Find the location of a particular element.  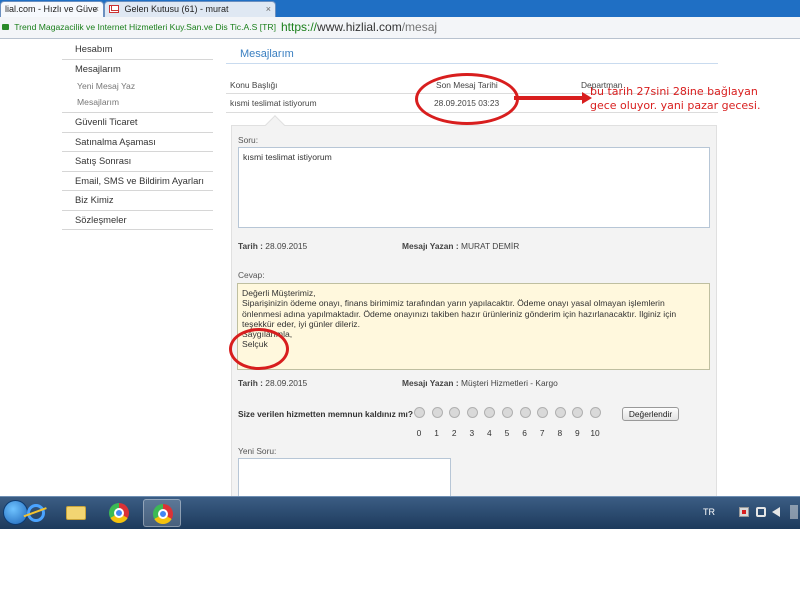

column-header-subject: Konu Başlığı is located at coordinates (254, 85).